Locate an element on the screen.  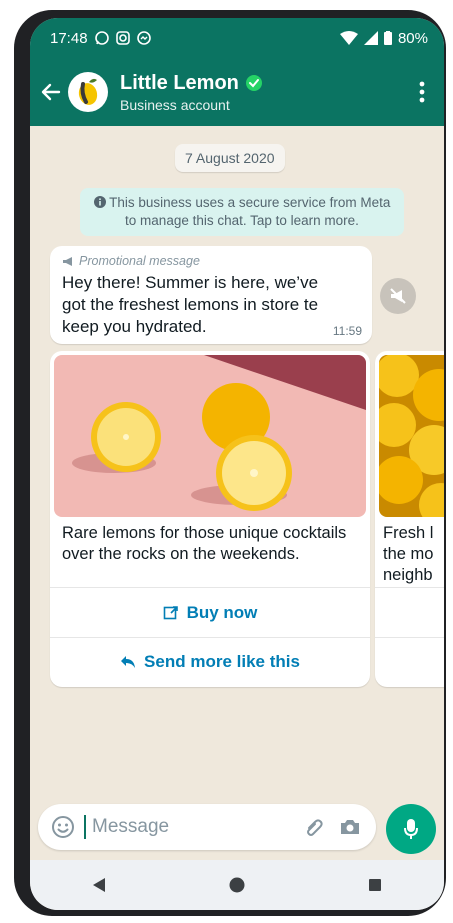
avatar is located at coordinates (88, 92).